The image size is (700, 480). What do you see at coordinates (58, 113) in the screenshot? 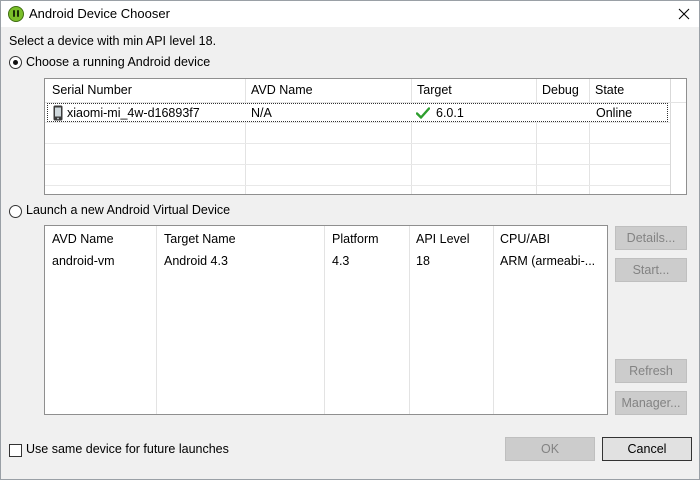
I see `phone-icon` at bounding box center [58, 113].